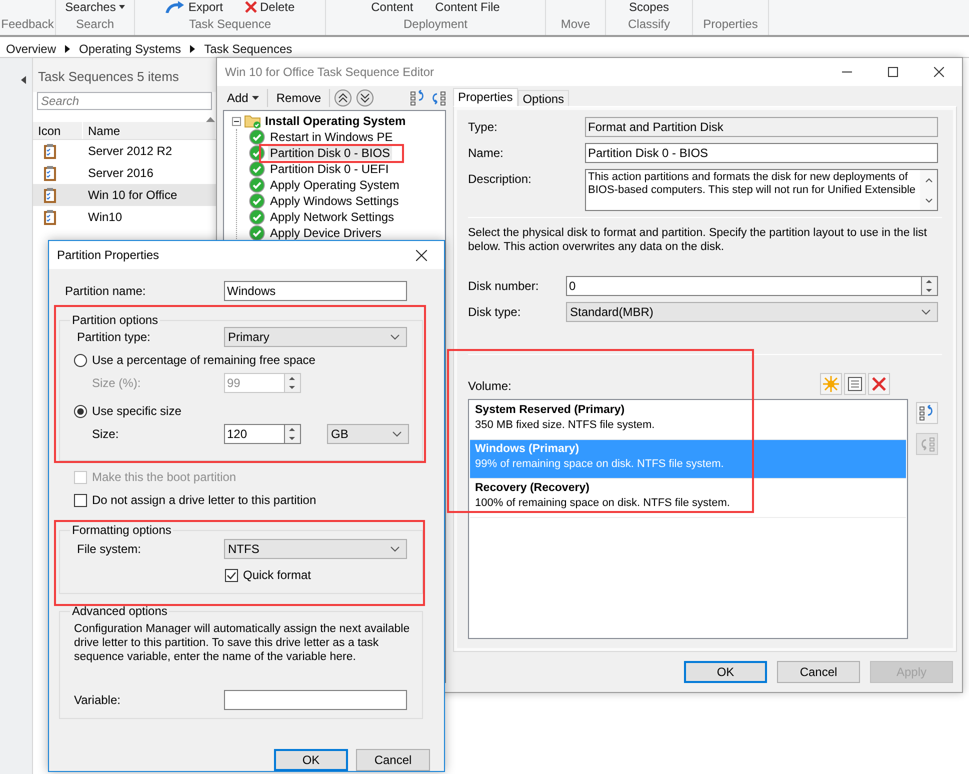  What do you see at coordinates (435, 24) in the screenshot?
I see `ribbon-group-label: Deployment` at bounding box center [435, 24].